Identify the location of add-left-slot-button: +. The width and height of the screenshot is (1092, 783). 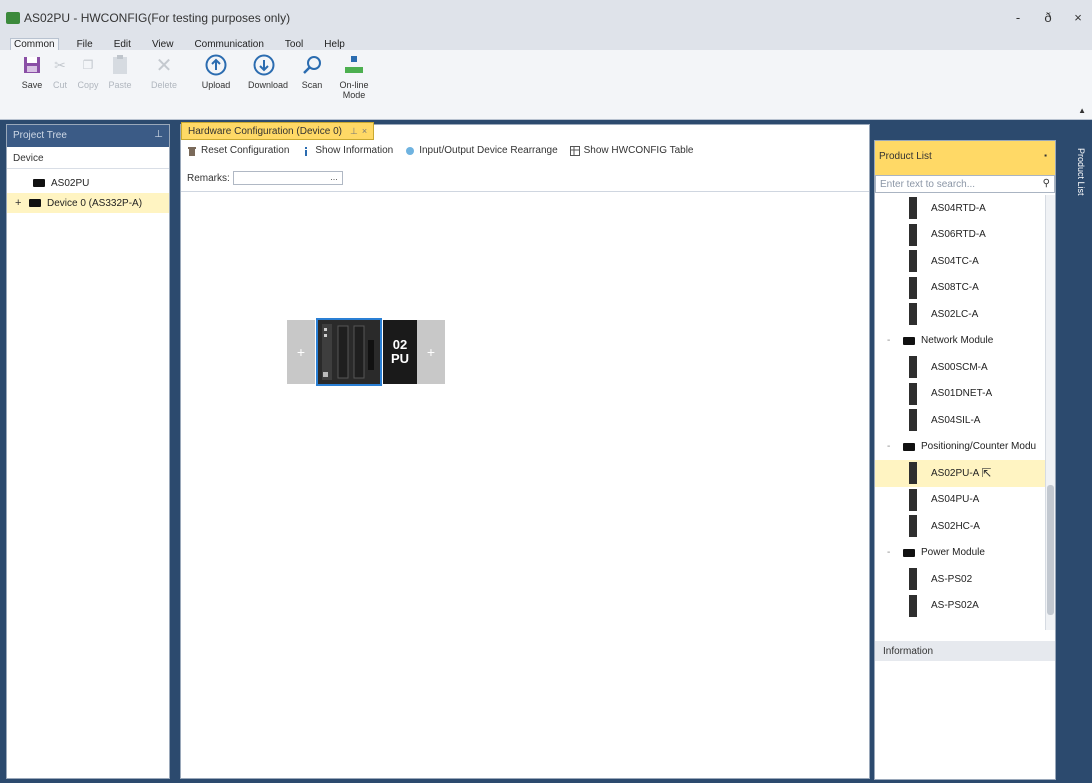
(301, 352).